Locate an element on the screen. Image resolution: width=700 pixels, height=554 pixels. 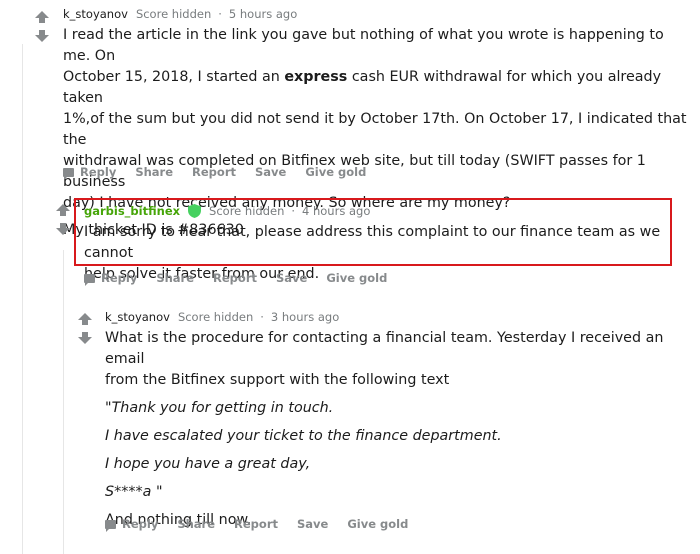
text-span: October 15, 2018, I started an is located at coordinates (174, 77).